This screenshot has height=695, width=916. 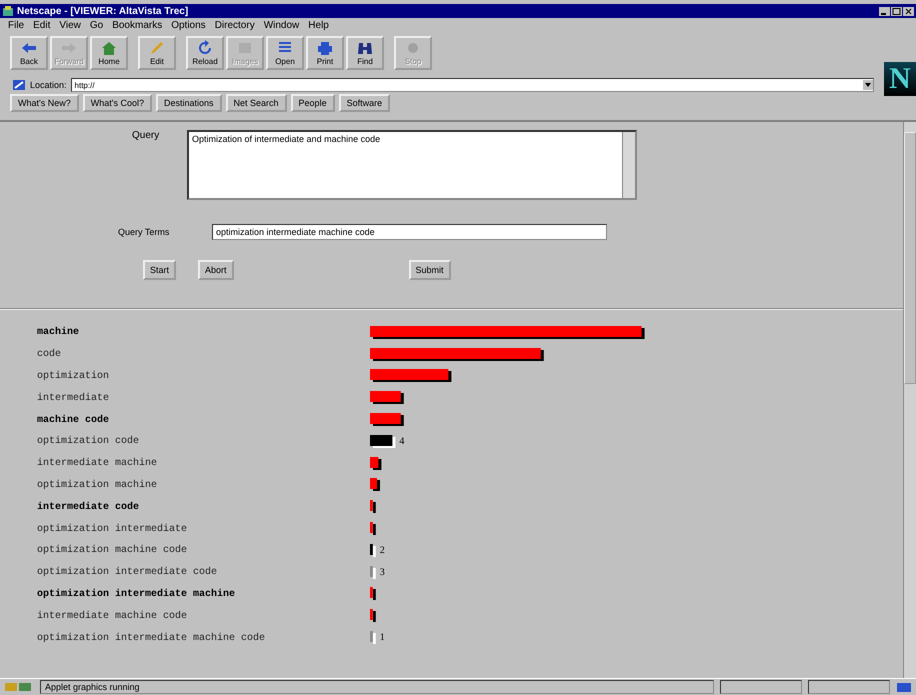 What do you see at coordinates (73, 420) in the screenshot?
I see `term-label: machine code` at bounding box center [73, 420].